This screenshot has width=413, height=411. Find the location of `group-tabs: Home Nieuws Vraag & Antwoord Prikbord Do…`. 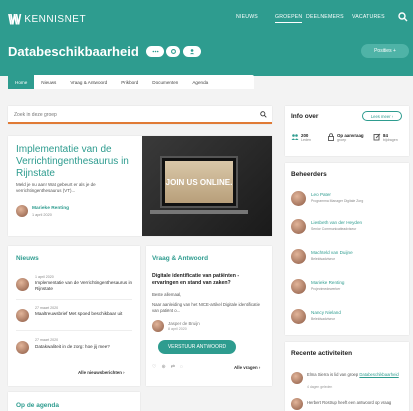

group-tabs: Home Nieuws Vraag & Antwoord Prikbord Do… is located at coordinates (131, 82).